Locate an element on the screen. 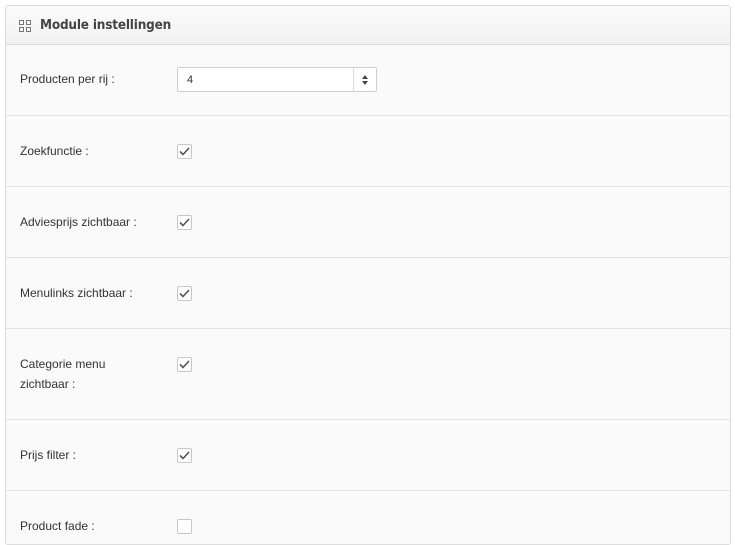 The image size is (735, 545). grid-icon is located at coordinates (25, 25).